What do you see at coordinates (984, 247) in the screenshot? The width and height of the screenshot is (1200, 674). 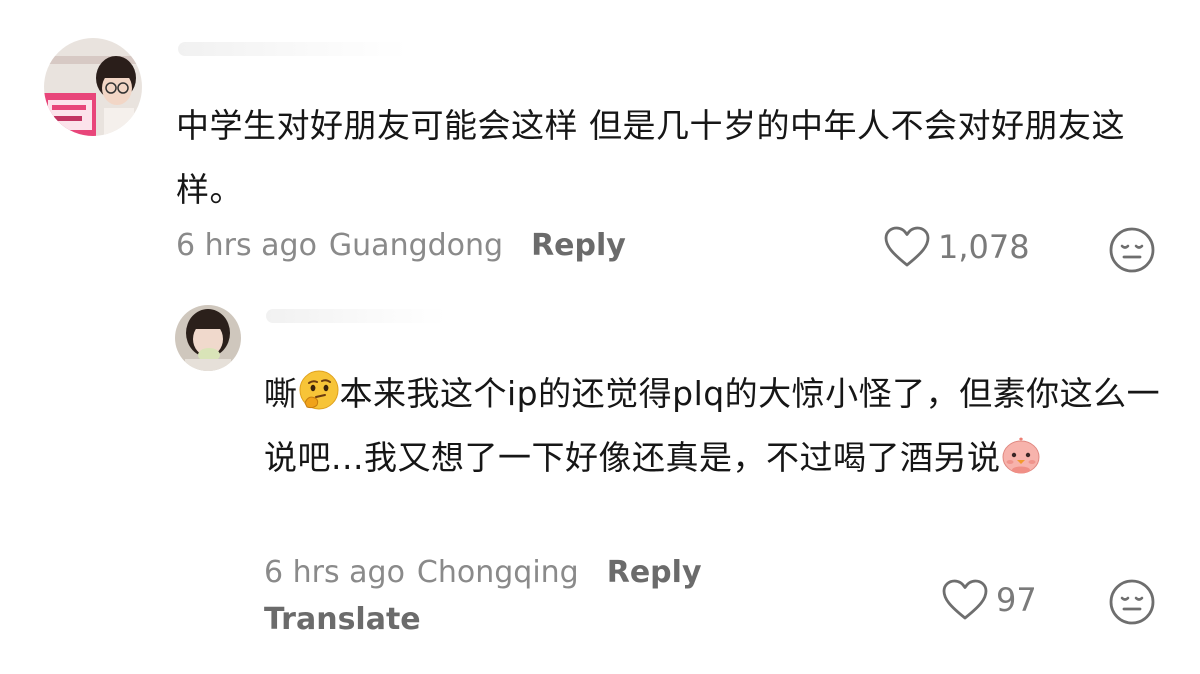 I see `like-count: 1,078` at bounding box center [984, 247].